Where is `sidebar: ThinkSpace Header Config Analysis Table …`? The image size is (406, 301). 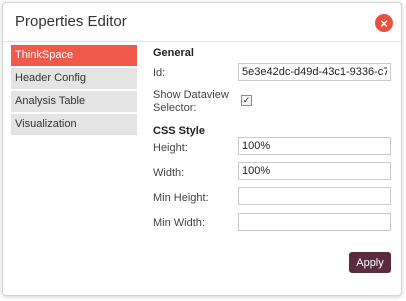
sidebar: ThinkSpace Header Config Analysis Table … is located at coordinates (74, 91).